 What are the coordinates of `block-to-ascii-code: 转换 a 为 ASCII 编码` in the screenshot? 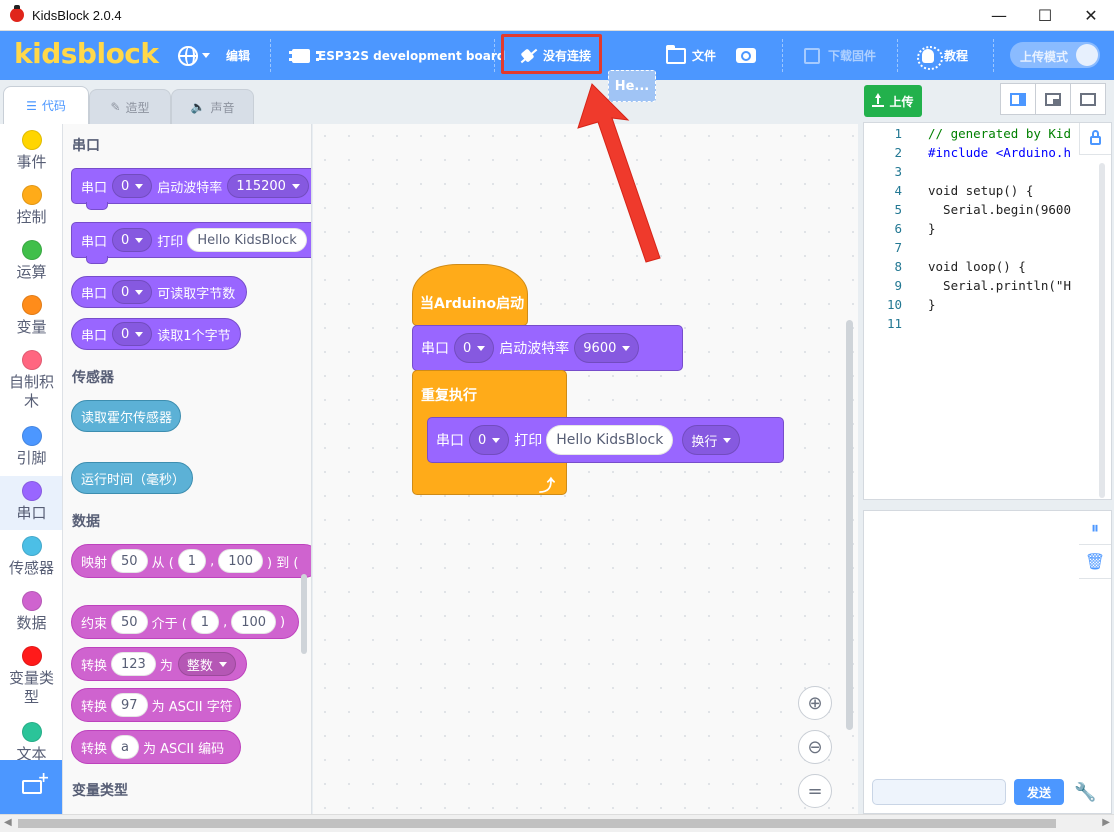 It's located at (156, 747).